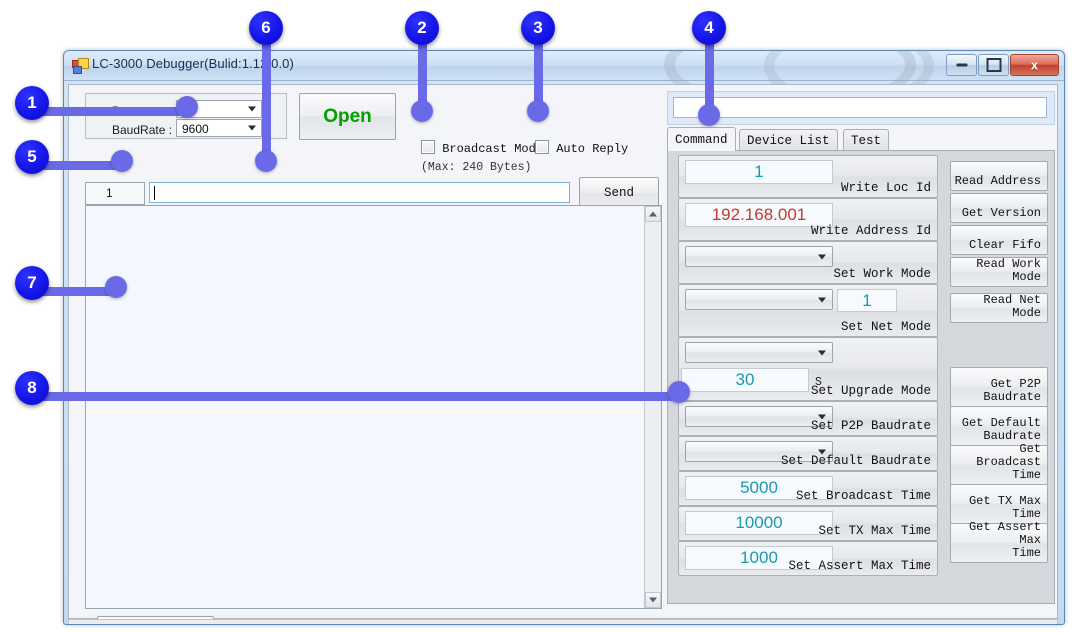  I want to click on command-label: Set Assert Max Time, so click(859, 566).